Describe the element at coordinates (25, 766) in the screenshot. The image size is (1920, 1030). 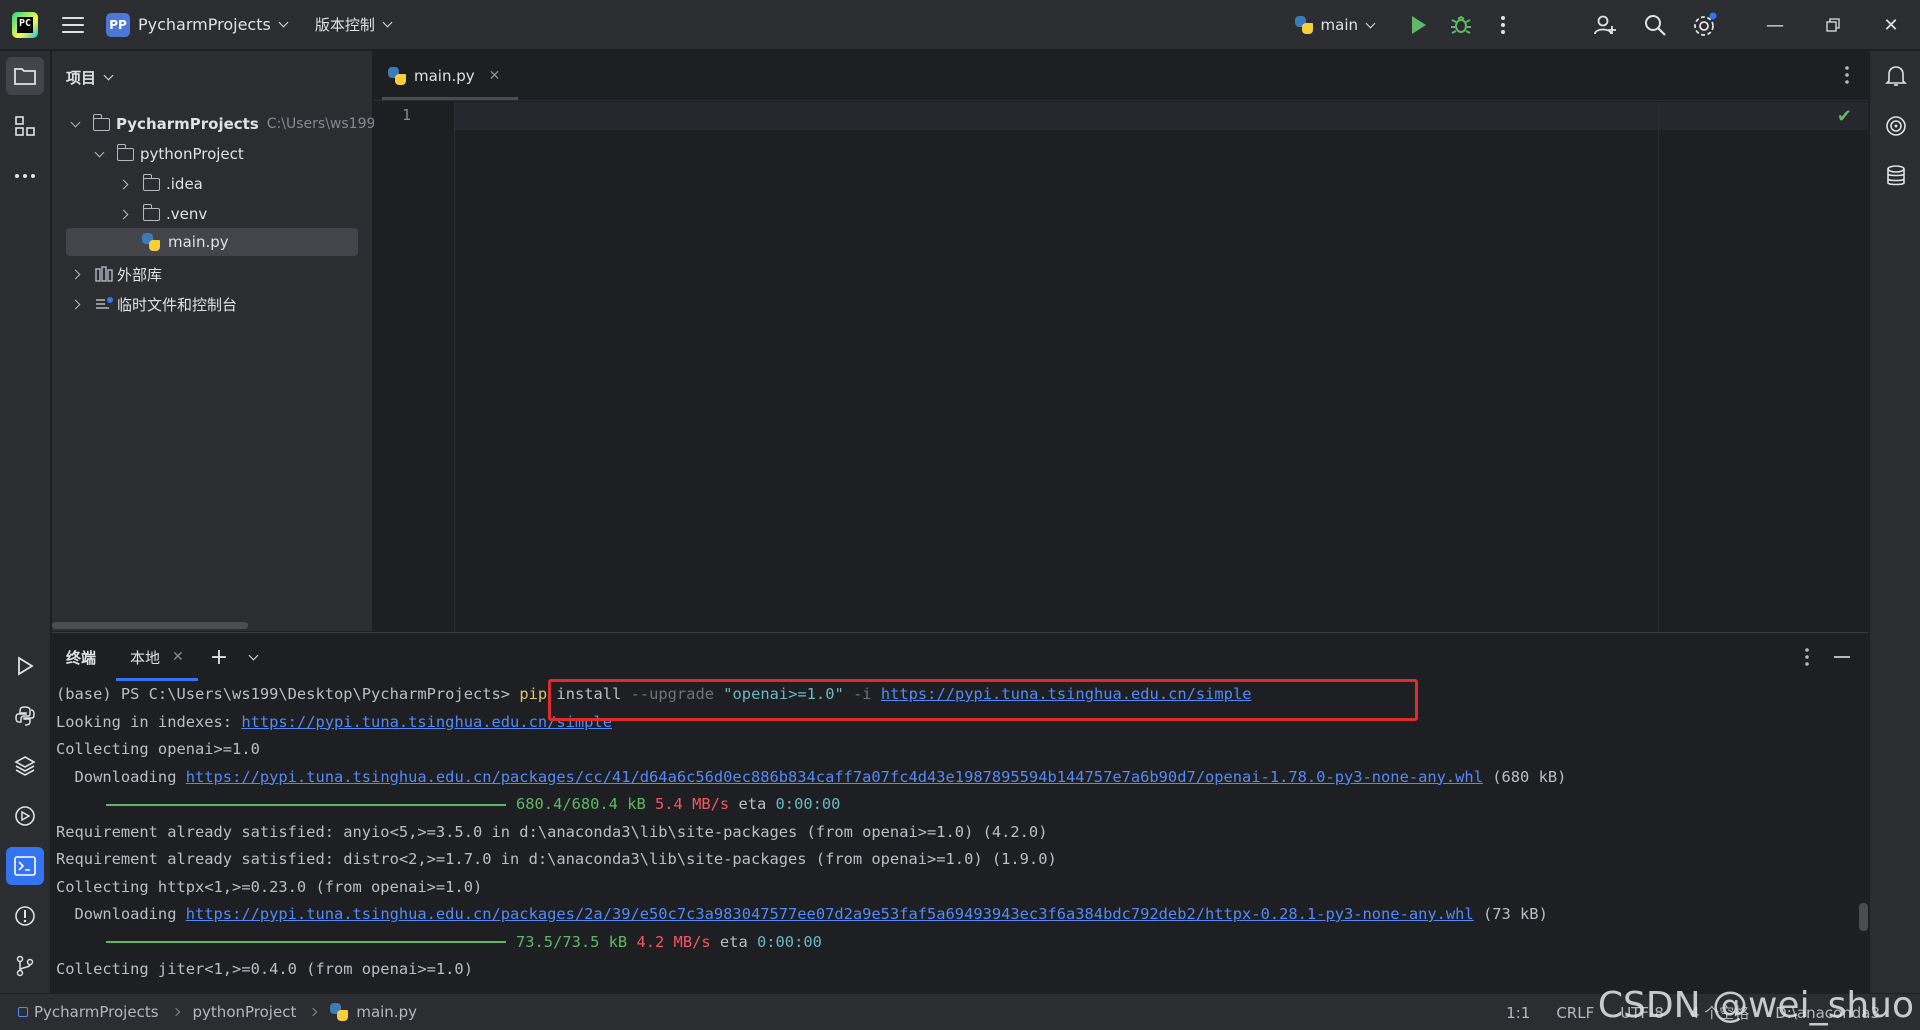
I see `layers-tool-button` at that location.